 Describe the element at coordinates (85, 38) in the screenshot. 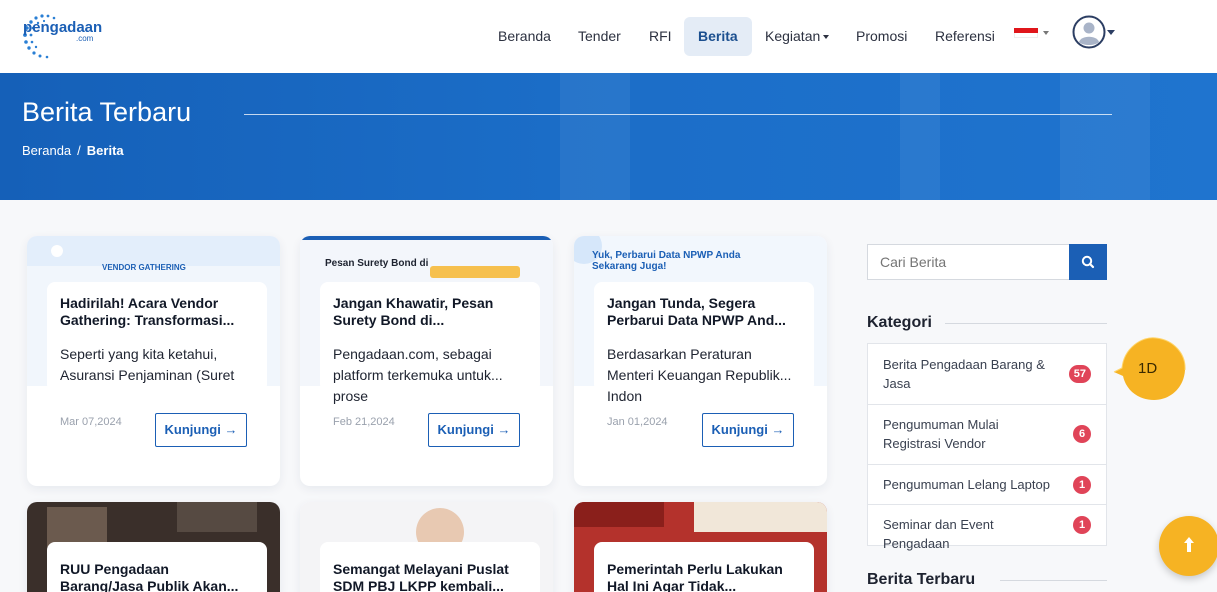

I see `brand-suffix: .com` at that location.